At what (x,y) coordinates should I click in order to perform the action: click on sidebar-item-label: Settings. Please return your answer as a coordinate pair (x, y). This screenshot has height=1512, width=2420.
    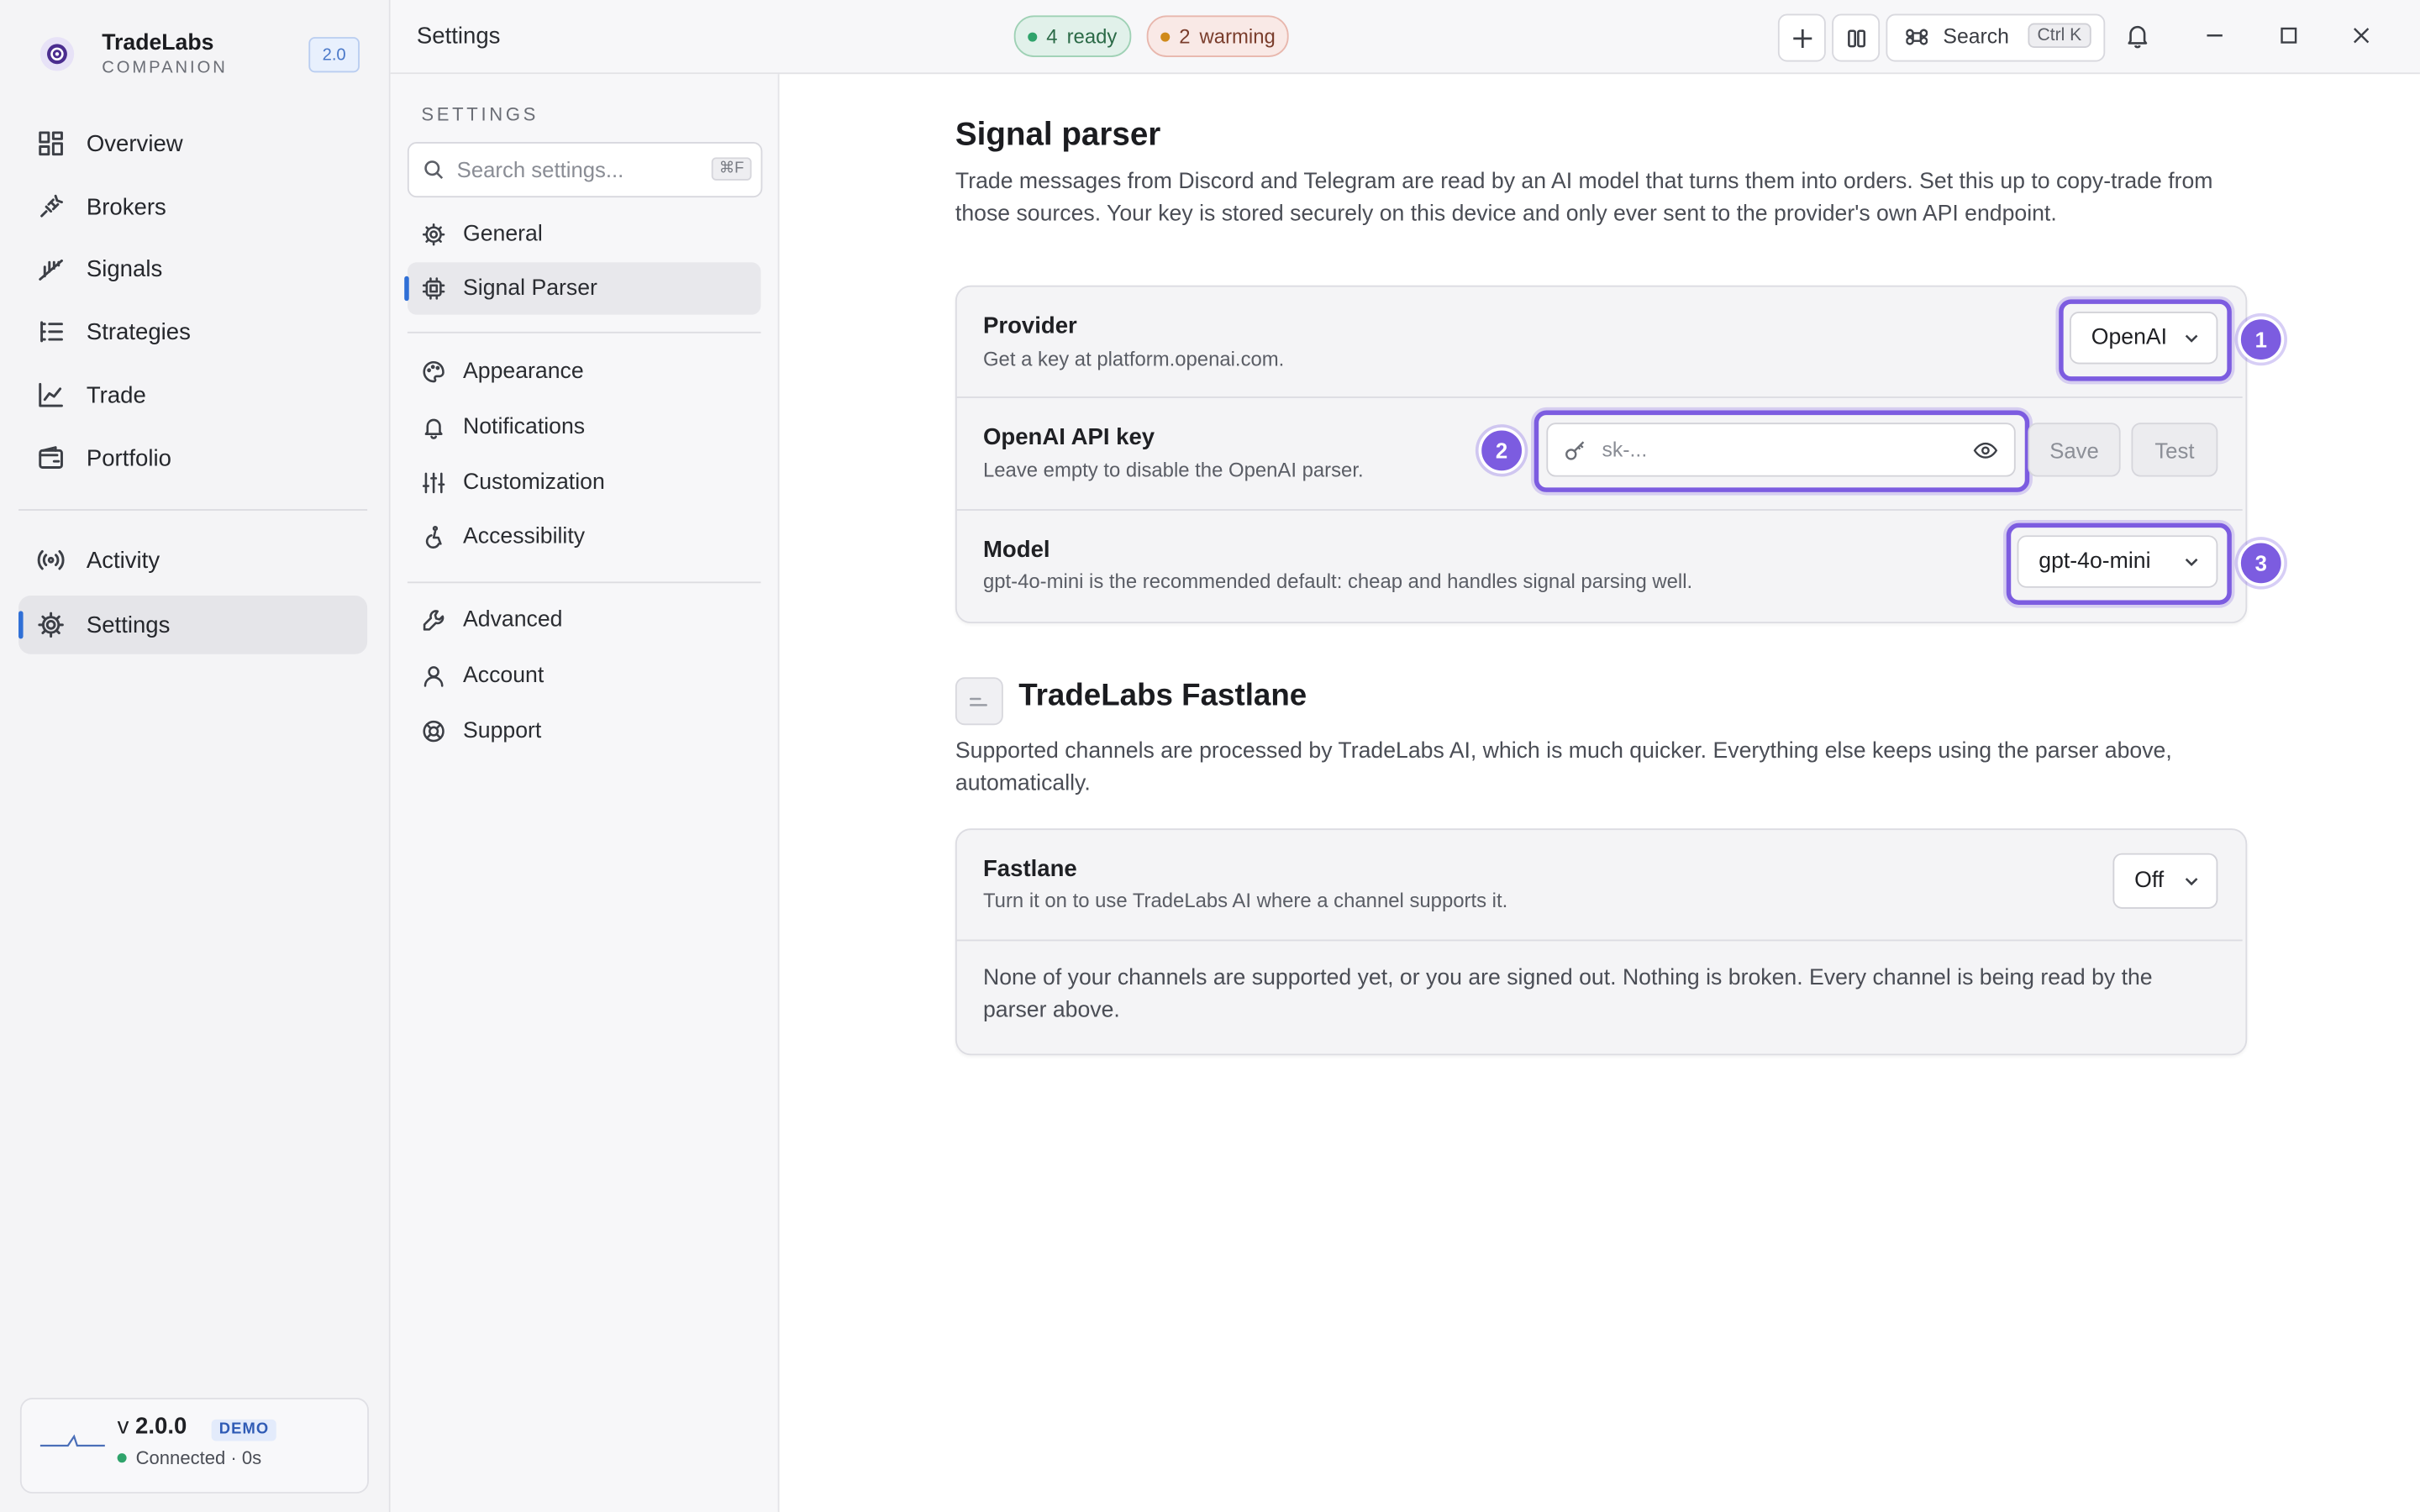
    Looking at the image, I should click on (128, 625).